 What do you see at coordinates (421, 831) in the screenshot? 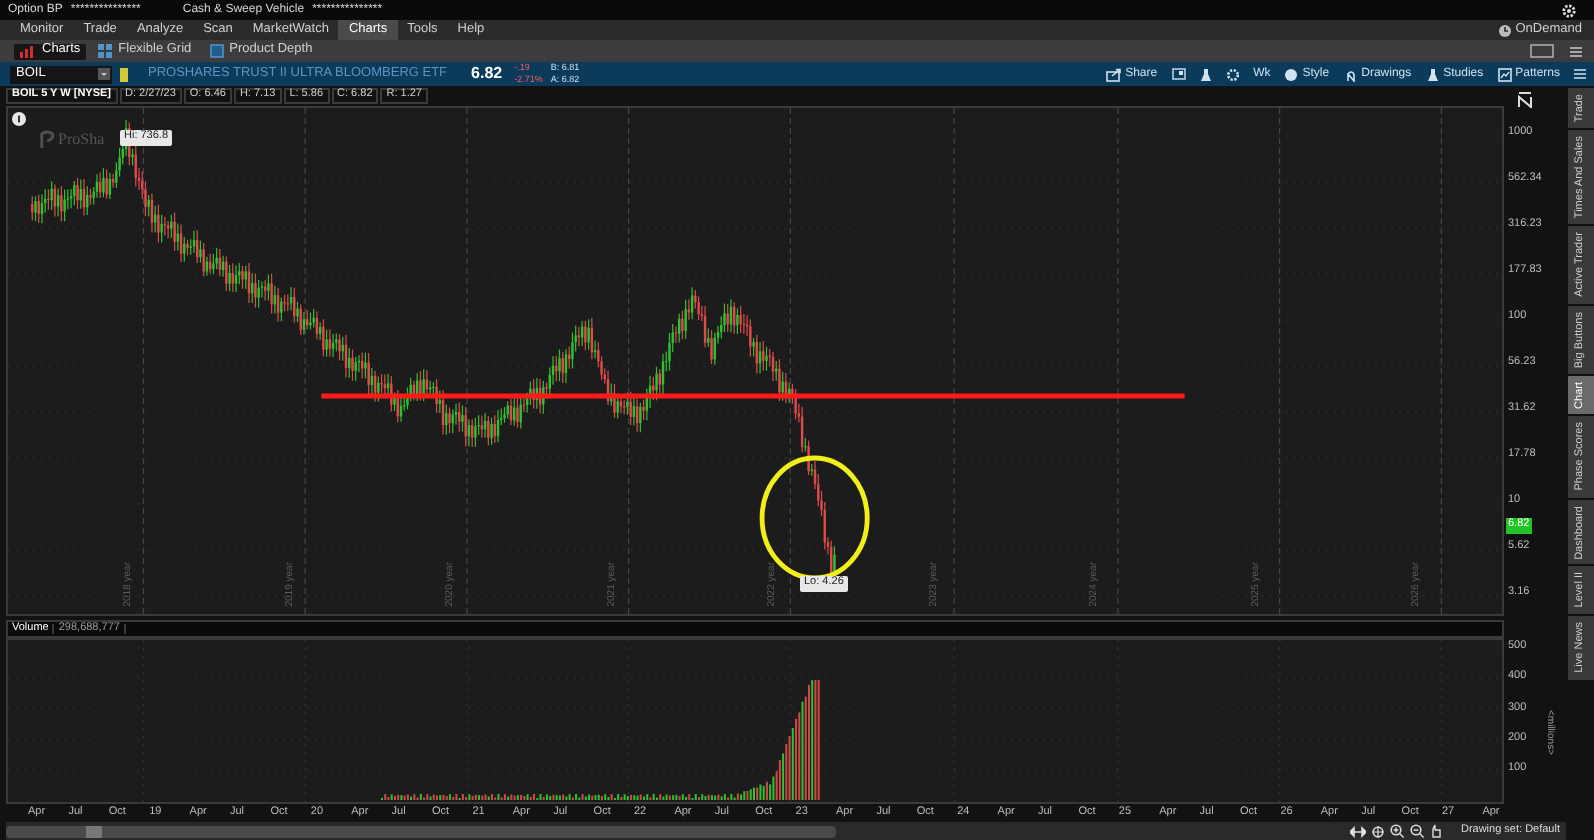
I see `scrollbar` at bounding box center [421, 831].